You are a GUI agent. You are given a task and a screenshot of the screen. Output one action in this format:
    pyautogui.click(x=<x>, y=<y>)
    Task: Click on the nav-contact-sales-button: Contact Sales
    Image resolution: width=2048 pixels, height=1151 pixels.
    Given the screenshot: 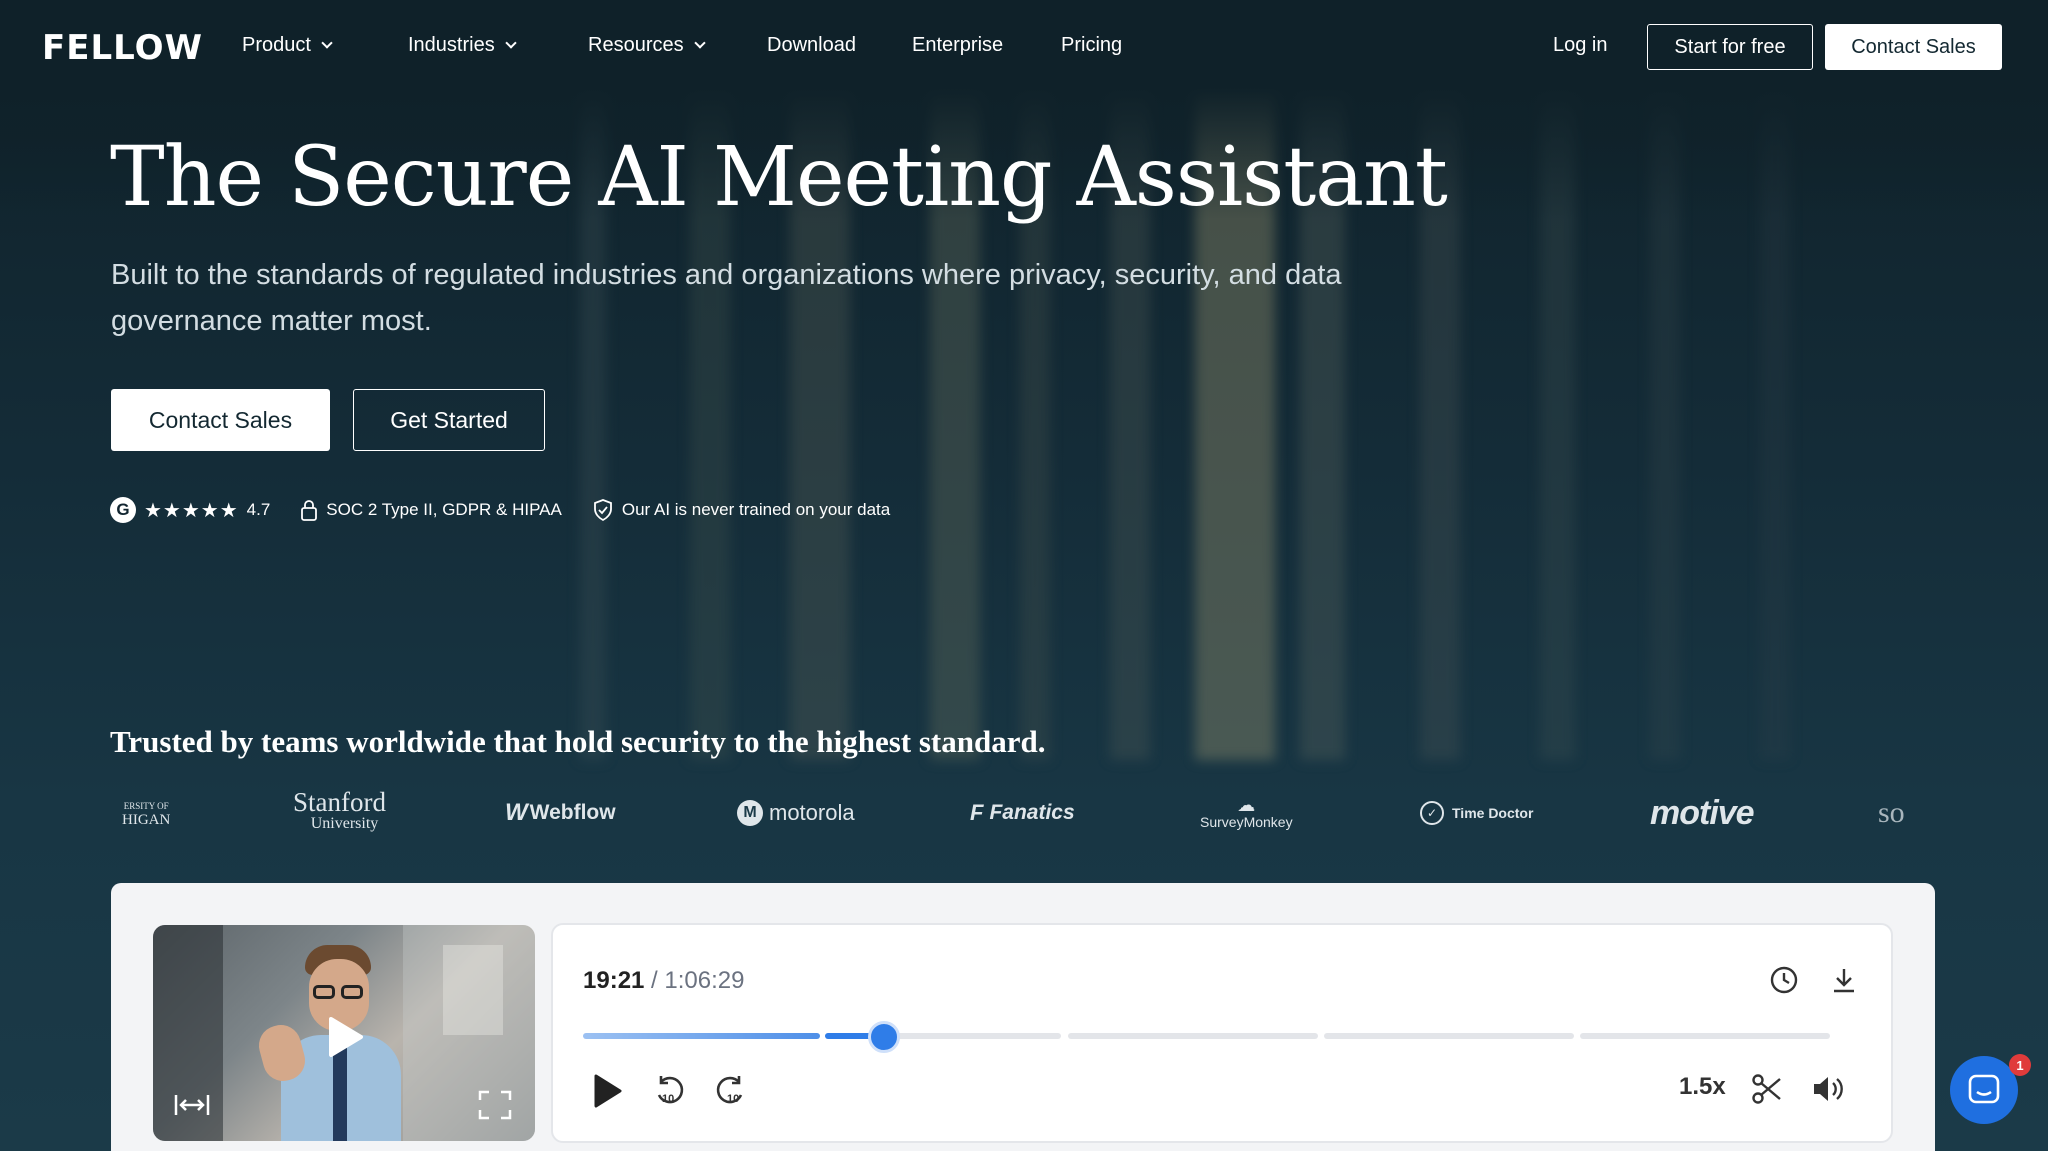 What is the action you would take?
    pyautogui.click(x=1913, y=47)
    